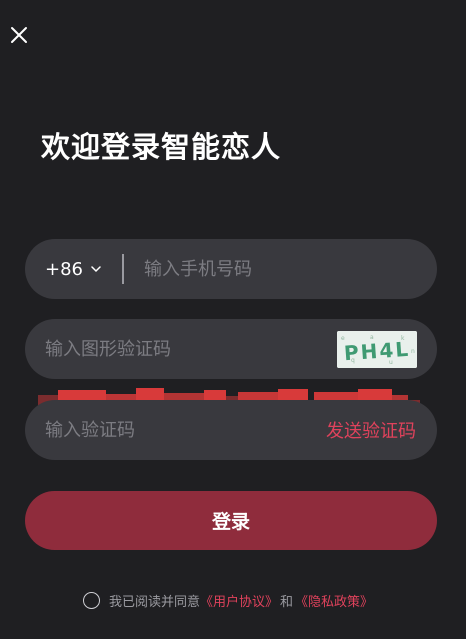  I want to click on agreement-and: 和, so click(287, 602).